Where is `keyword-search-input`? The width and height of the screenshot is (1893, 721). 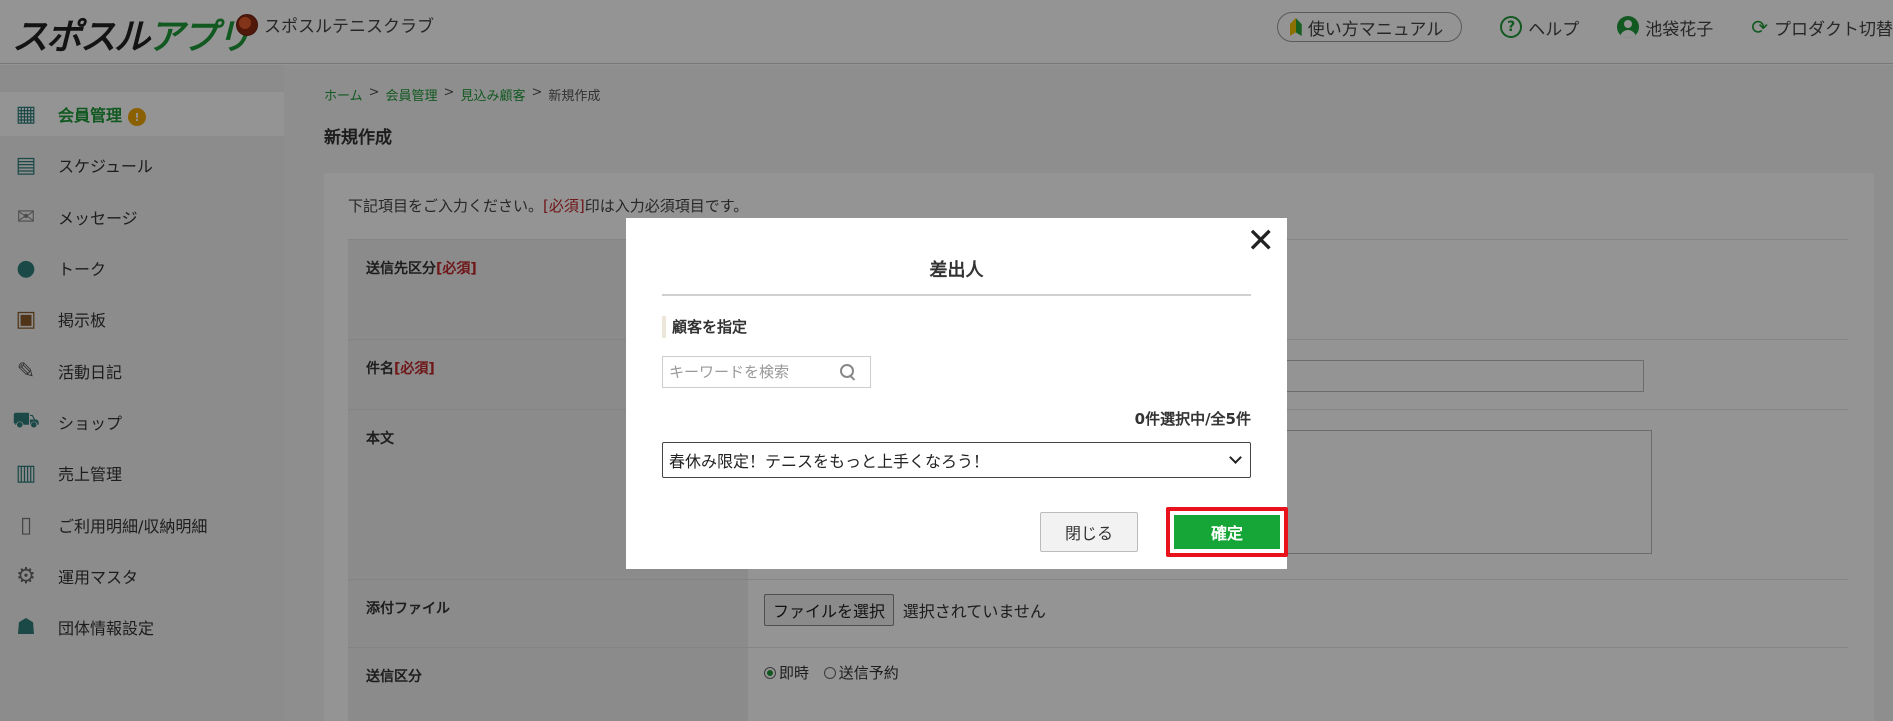
keyword-search-input is located at coordinates (754, 372).